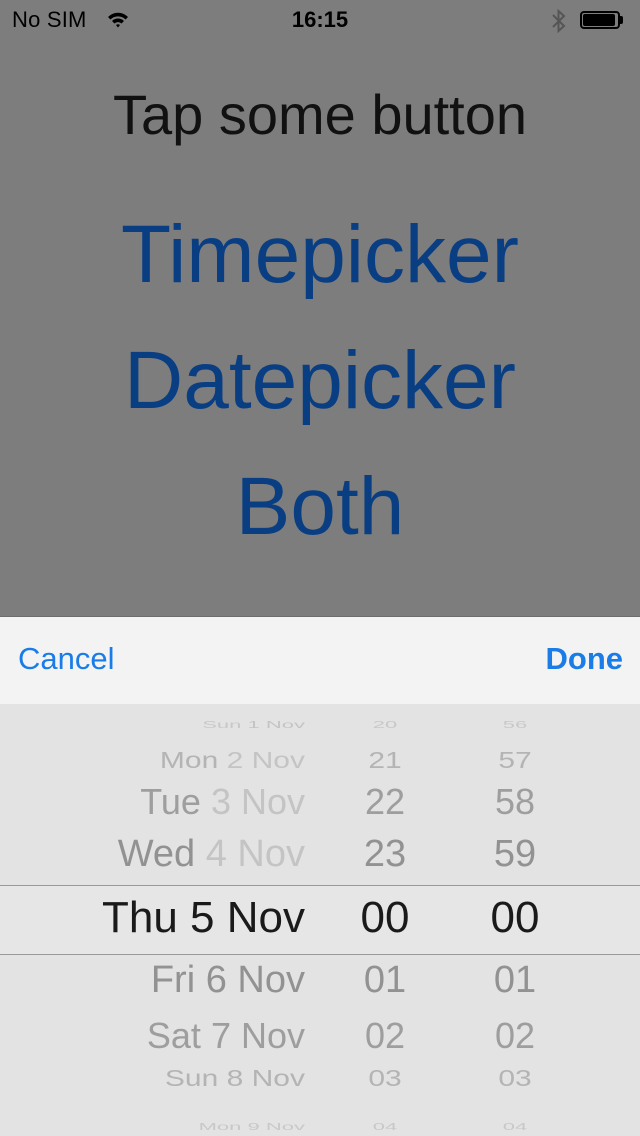 This screenshot has height=1136, width=640. Describe the element at coordinates (173, 1035) in the screenshot. I see `picker-weekday: Sat` at that location.